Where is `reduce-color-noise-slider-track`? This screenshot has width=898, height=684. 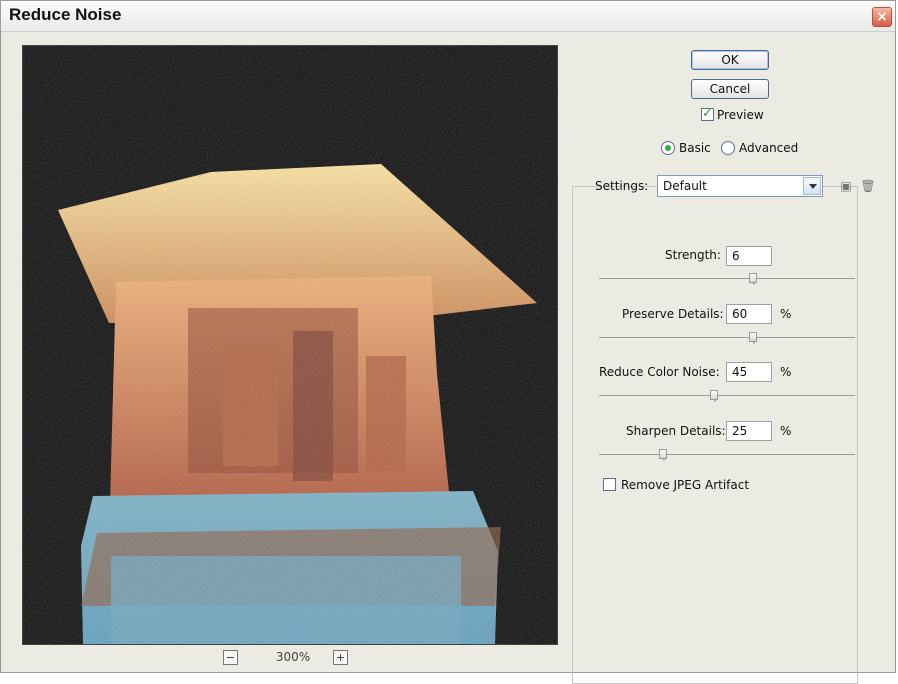
reduce-color-noise-slider-track is located at coordinates (727, 395).